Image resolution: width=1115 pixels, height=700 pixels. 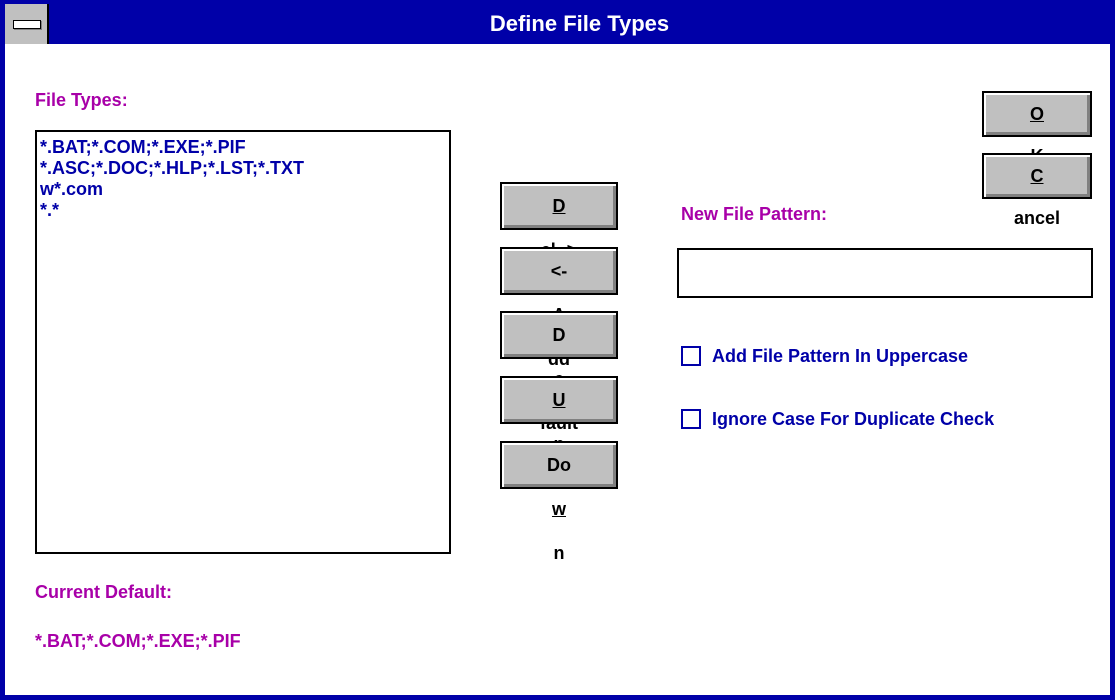 What do you see at coordinates (244, 147) in the screenshot?
I see `list-item: *.BAT;*.COM;*.EXE;*.PIF` at bounding box center [244, 147].